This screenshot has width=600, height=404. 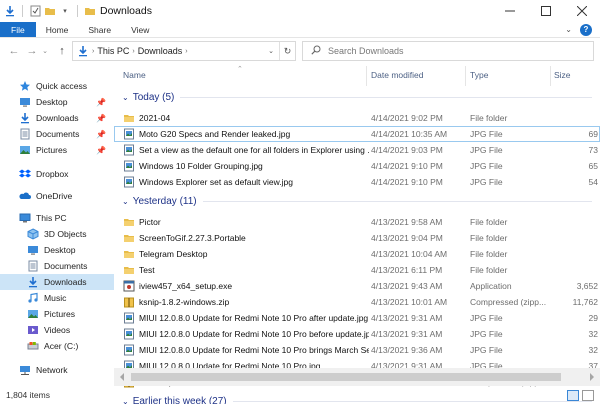 I want to click on file-name-cell: Moto G20 Specs and Render leaked.jpg, so click(x=246, y=134).